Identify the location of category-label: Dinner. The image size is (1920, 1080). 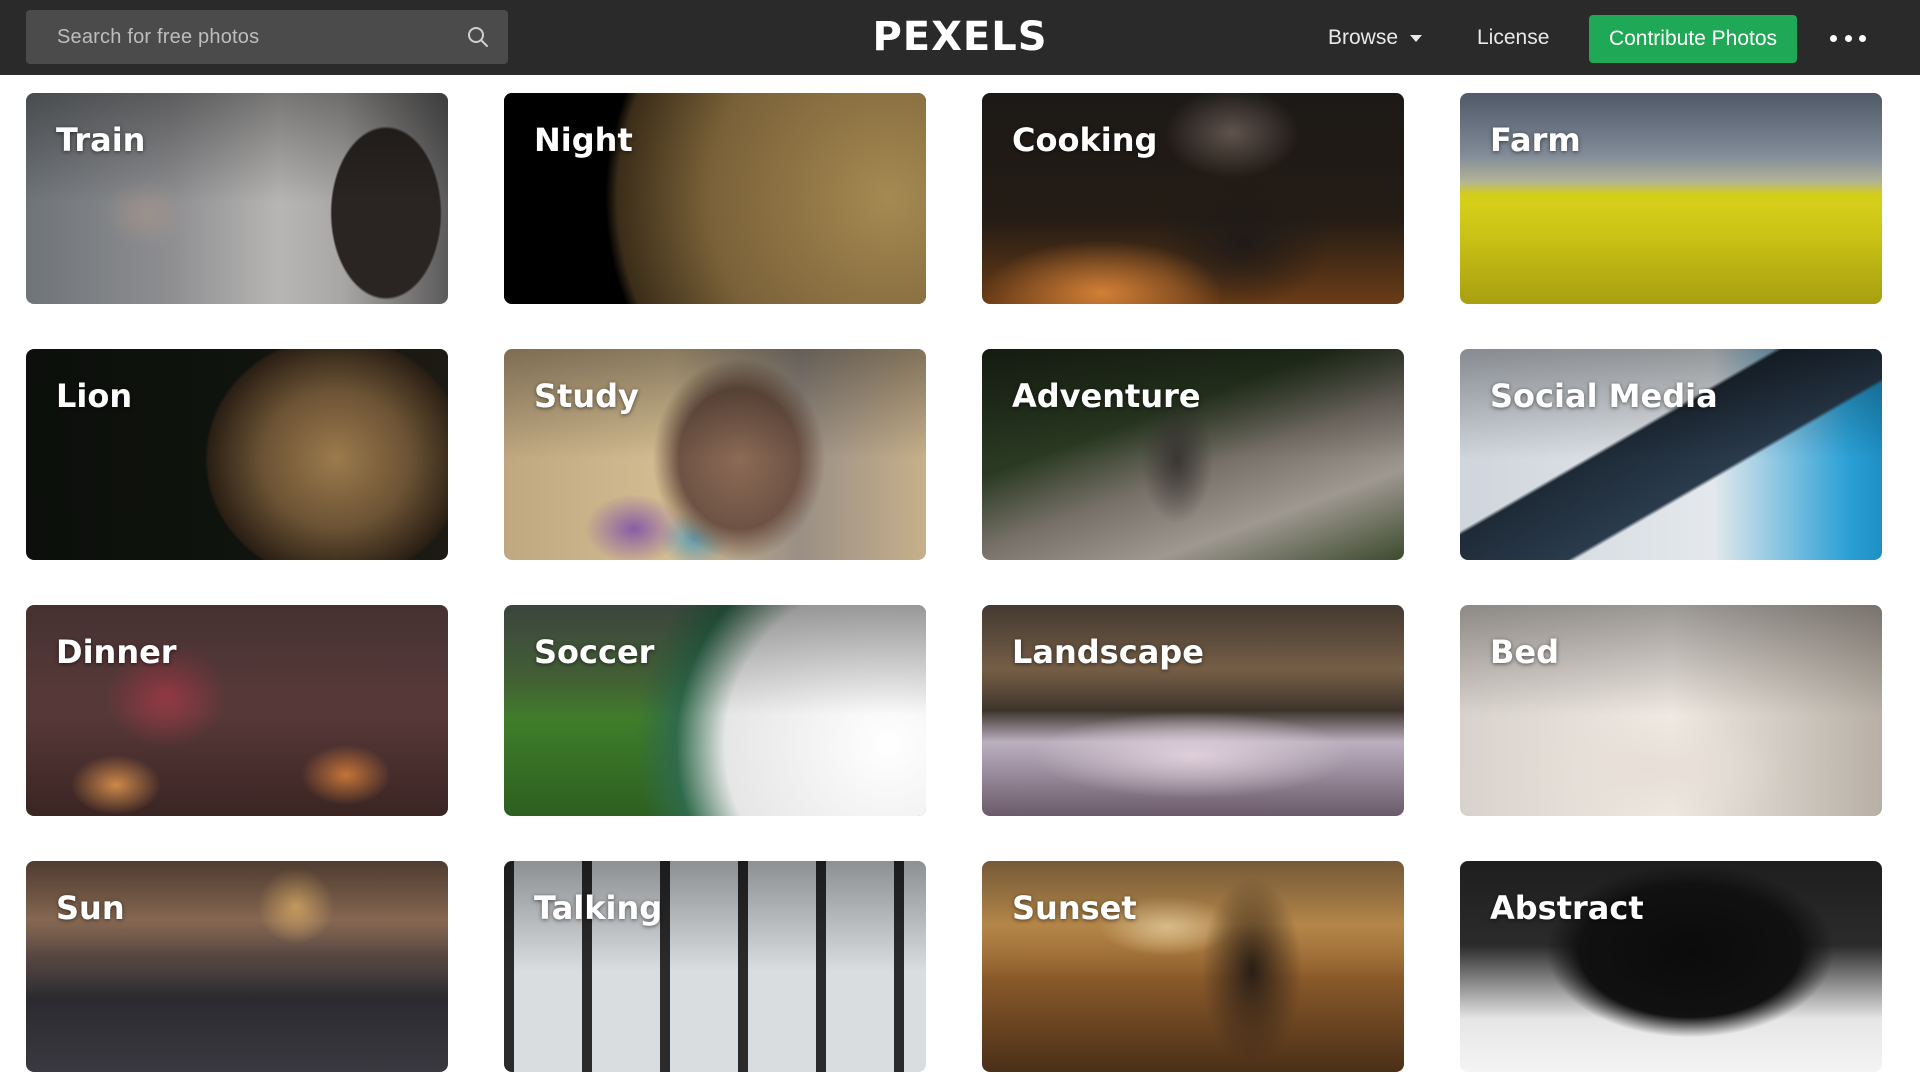
(116, 652).